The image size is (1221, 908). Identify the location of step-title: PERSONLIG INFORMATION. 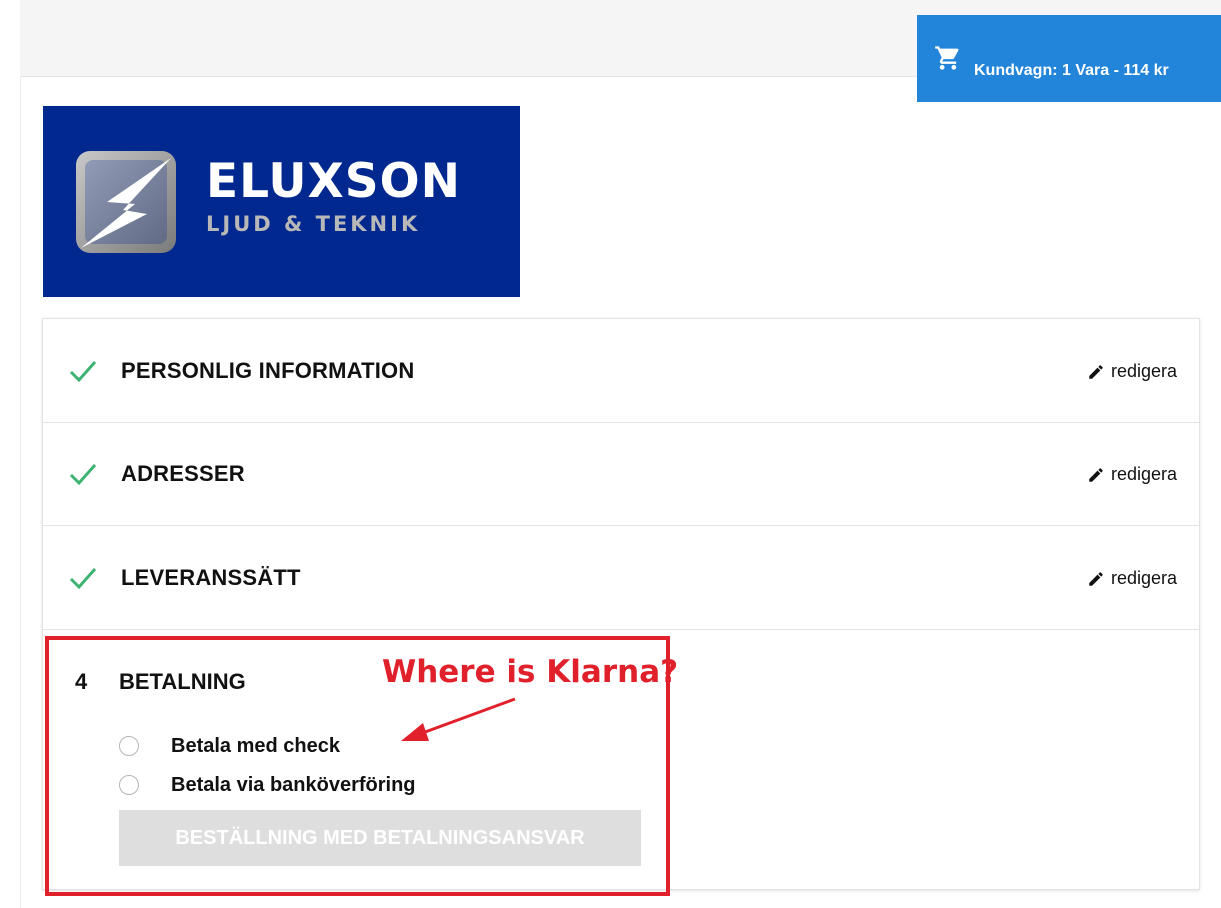
(268, 370).